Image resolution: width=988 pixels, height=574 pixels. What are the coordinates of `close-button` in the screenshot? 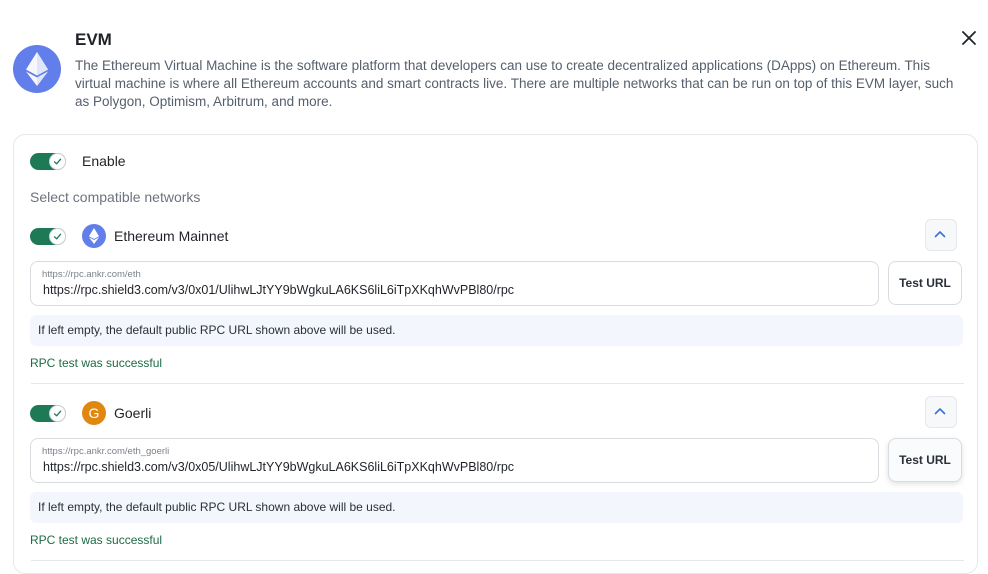 It's located at (969, 39).